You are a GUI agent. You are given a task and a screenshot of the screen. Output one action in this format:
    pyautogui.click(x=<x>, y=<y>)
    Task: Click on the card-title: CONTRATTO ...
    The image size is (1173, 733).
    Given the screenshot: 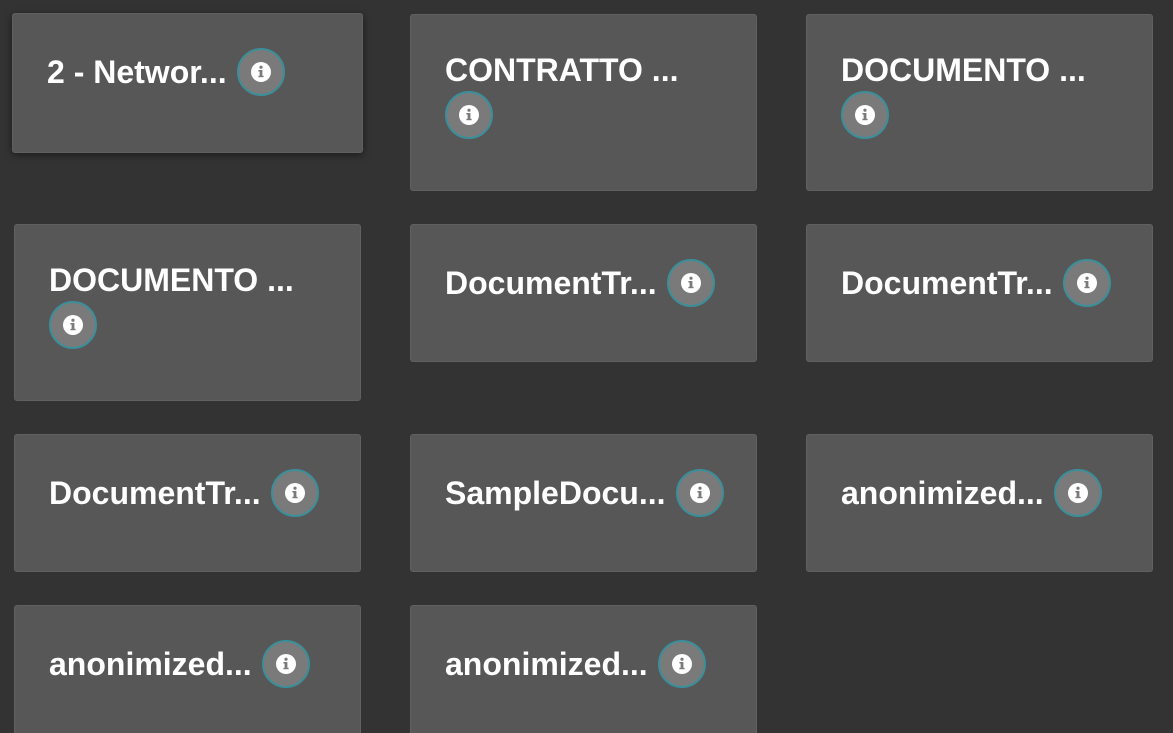 What is the action you would take?
    pyautogui.click(x=562, y=70)
    